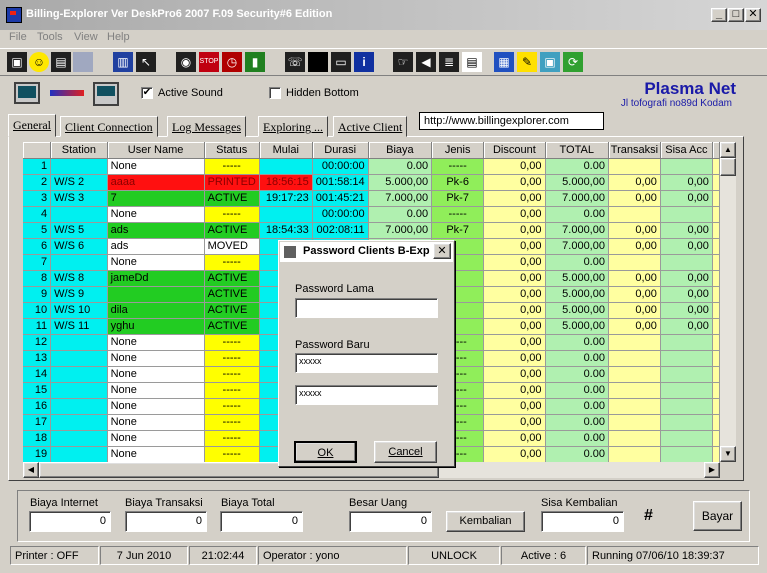 The image size is (767, 573). What do you see at coordinates (366, 308) in the screenshot?
I see `old-password-field` at bounding box center [366, 308].